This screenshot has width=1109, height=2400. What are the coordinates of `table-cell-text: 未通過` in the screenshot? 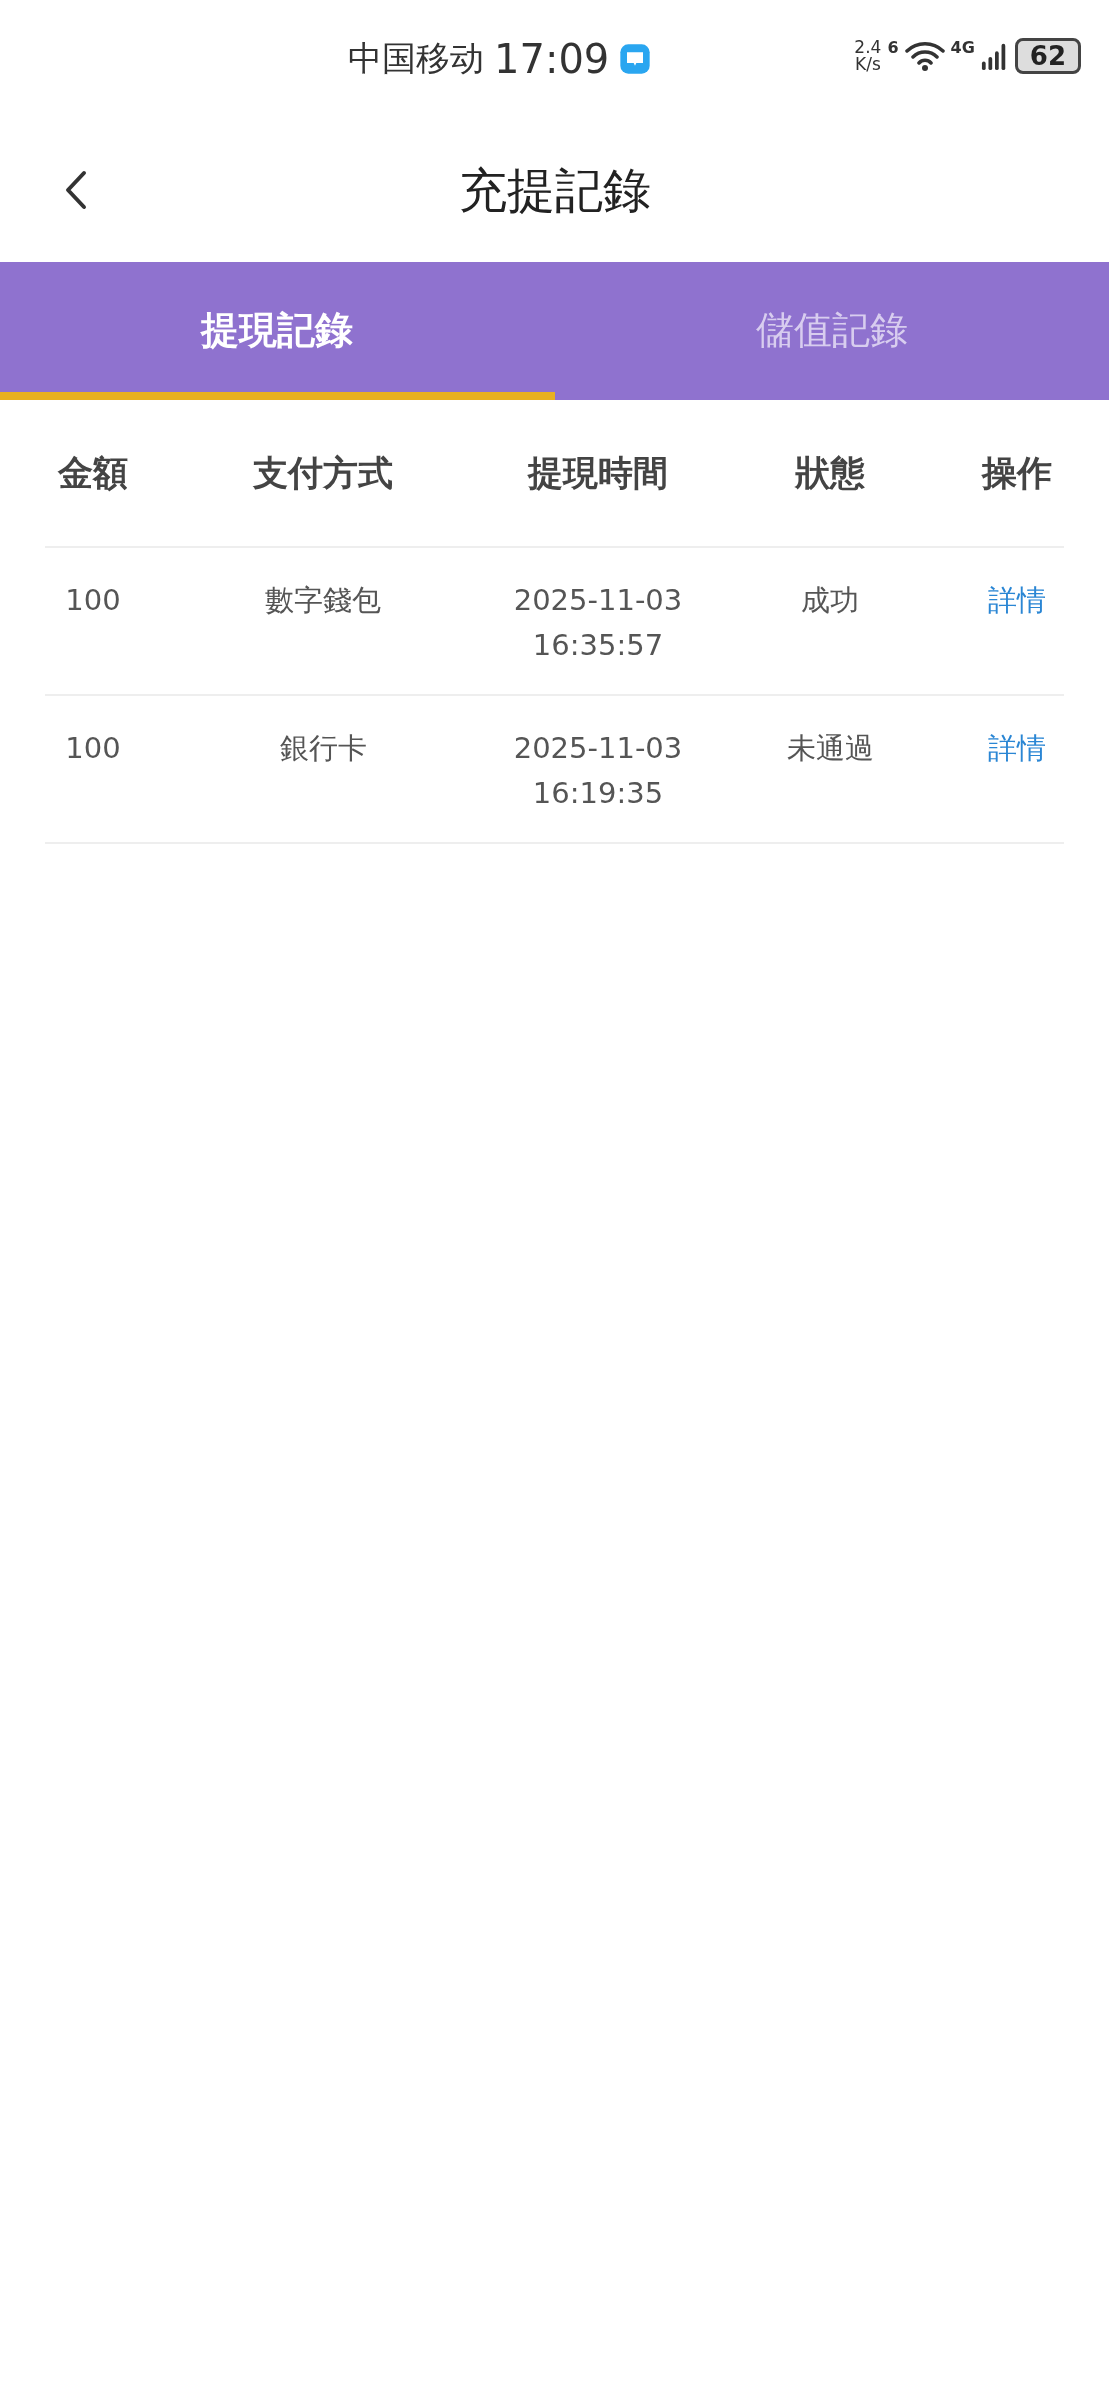 It's located at (830, 748).